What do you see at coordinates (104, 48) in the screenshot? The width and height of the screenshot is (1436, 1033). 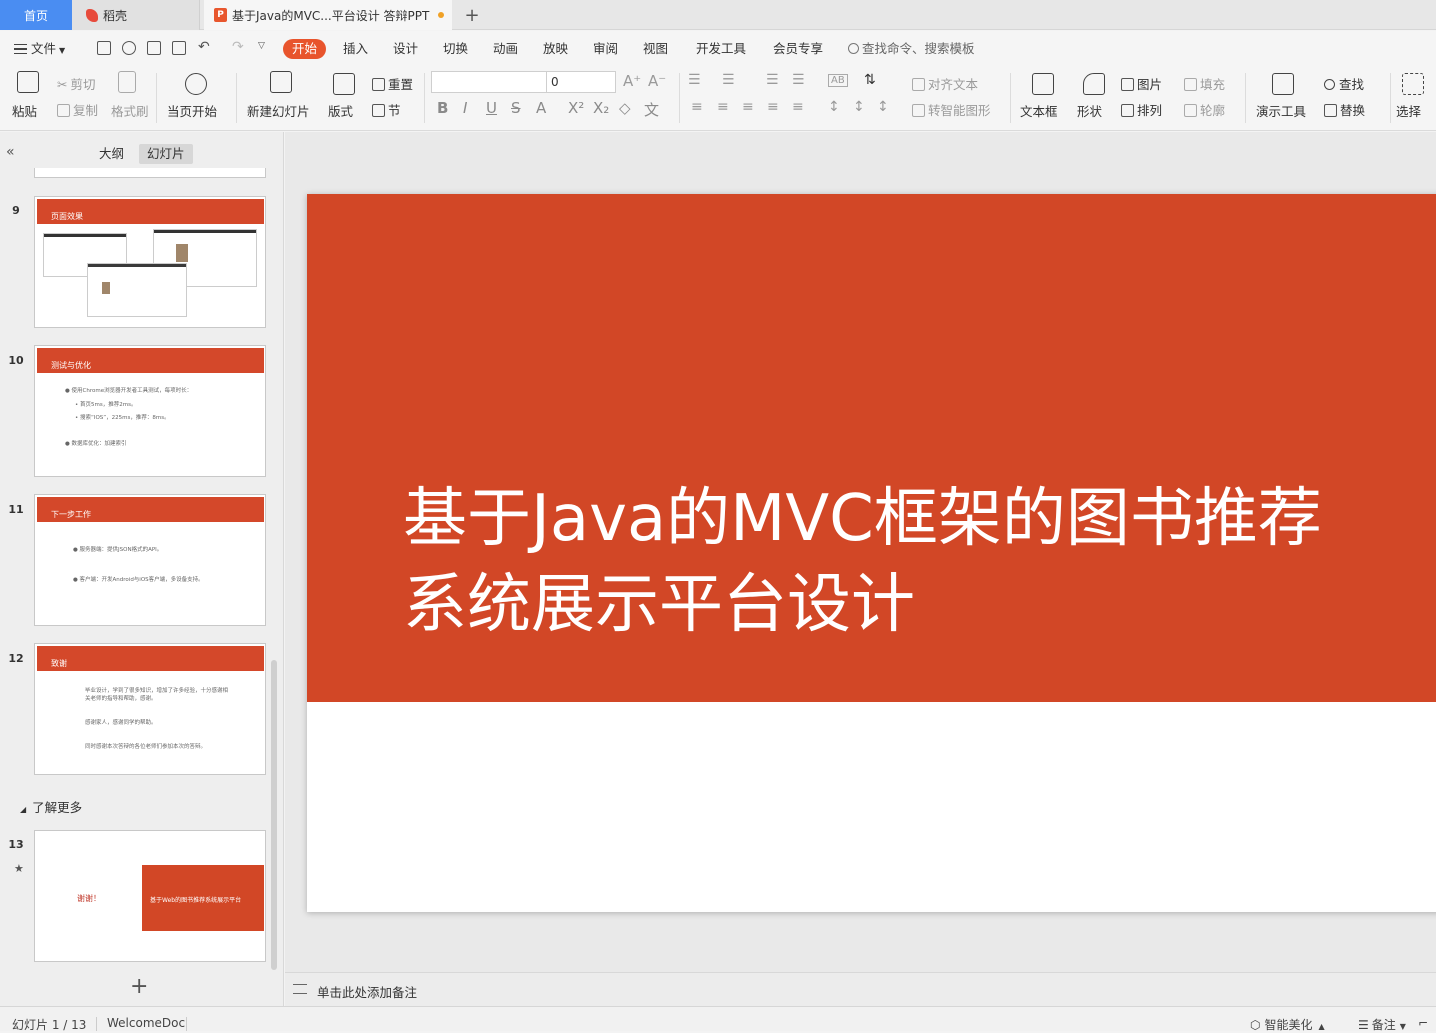 I see `save-icon` at bounding box center [104, 48].